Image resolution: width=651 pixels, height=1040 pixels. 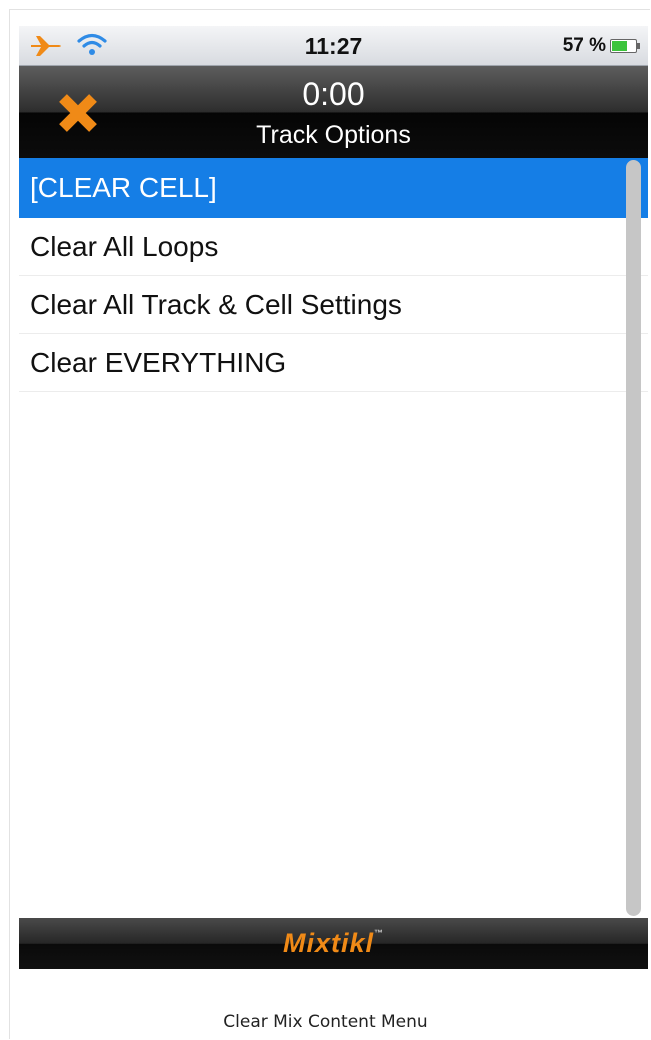 I want to click on brand-logo: Mixtikl™, so click(x=333, y=943).